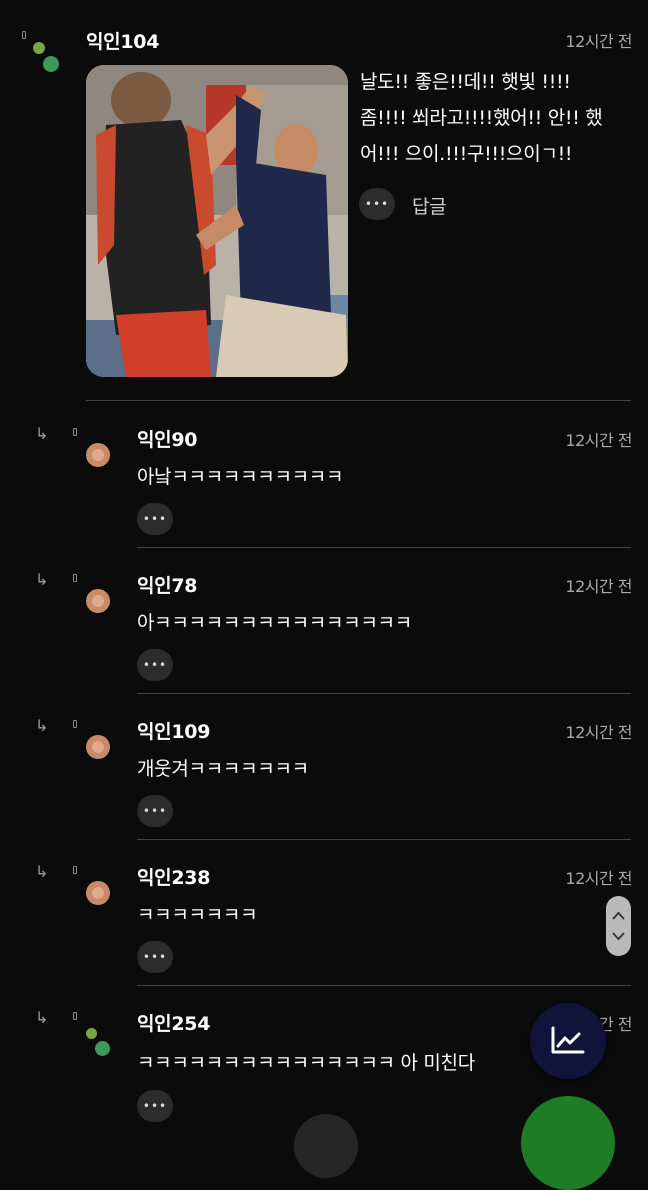 Image resolution: width=648 pixels, height=1190 pixels. Describe the element at coordinates (173, 876) in the screenshot. I see `reply-author: 익인238` at that location.